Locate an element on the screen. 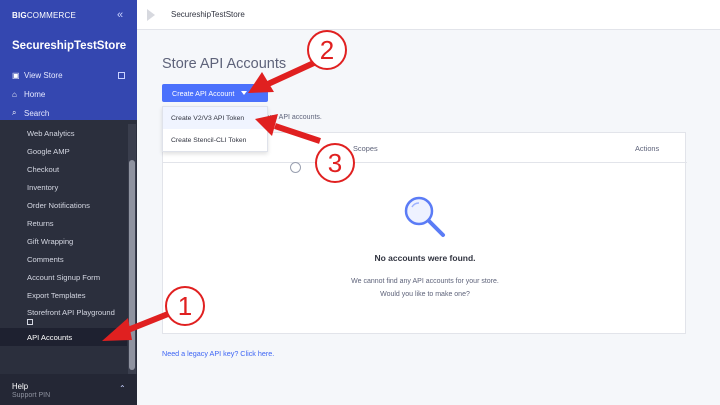  sidebar-item-export-templates: Export Templates is located at coordinates (63, 295).